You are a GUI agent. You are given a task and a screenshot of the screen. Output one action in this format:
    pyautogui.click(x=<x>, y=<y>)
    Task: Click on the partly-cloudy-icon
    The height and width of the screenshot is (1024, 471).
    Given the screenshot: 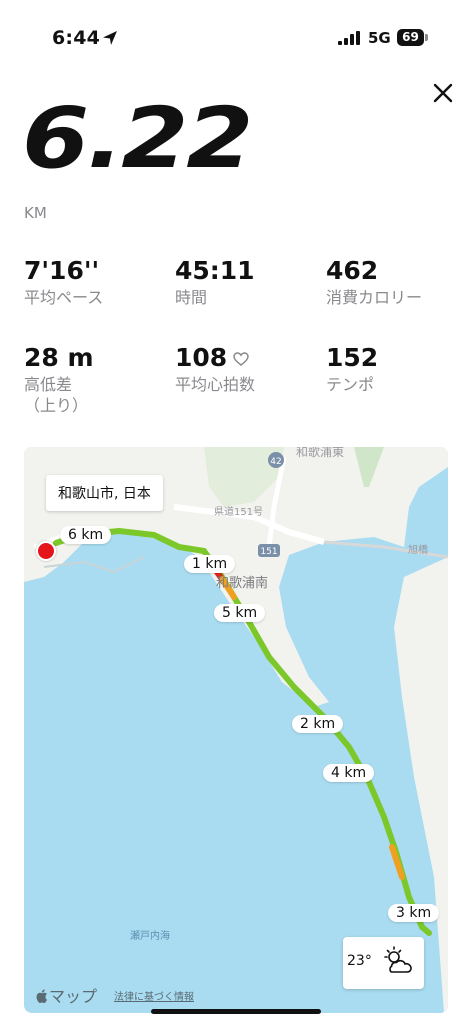 What is the action you would take?
    pyautogui.click(x=398, y=959)
    